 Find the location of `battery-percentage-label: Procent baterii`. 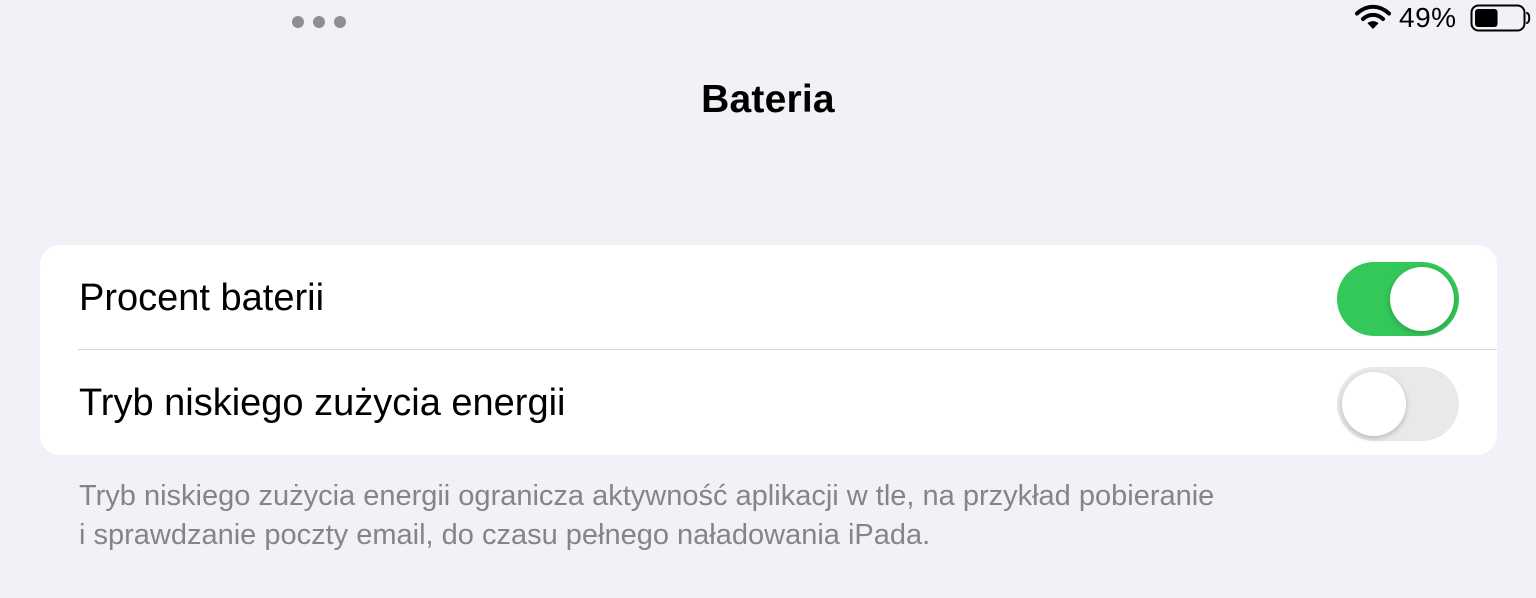

battery-percentage-label: Procent baterii is located at coordinates (202, 298).